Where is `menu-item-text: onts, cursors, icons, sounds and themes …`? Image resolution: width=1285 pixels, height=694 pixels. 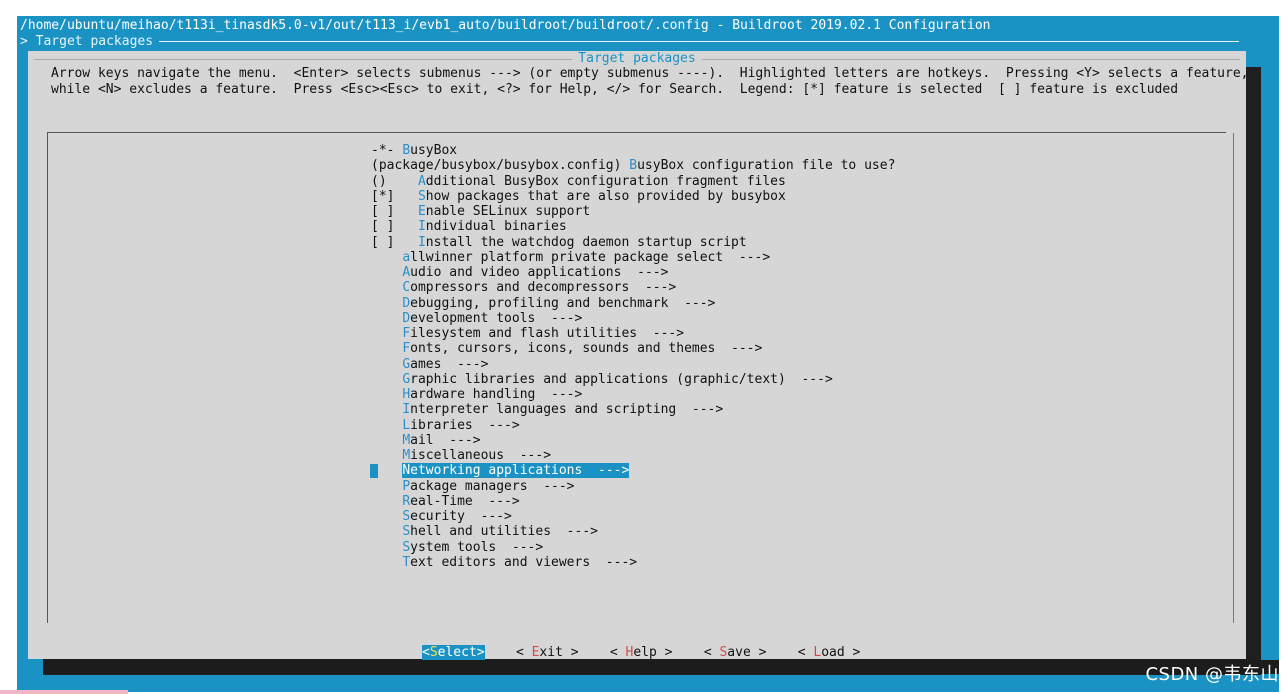 menu-item-text: onts, cursors, icons, sounds and themes … is located at coordinates (586, 349).